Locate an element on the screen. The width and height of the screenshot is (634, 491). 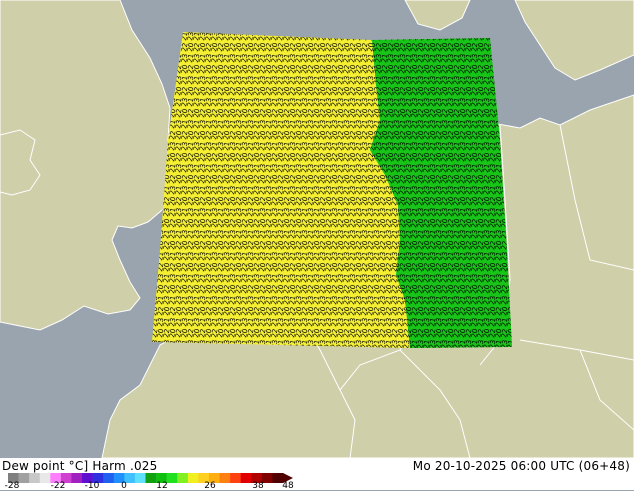
map-title: Dew point °C] Harm .025 is located at coordinates (80, 466).